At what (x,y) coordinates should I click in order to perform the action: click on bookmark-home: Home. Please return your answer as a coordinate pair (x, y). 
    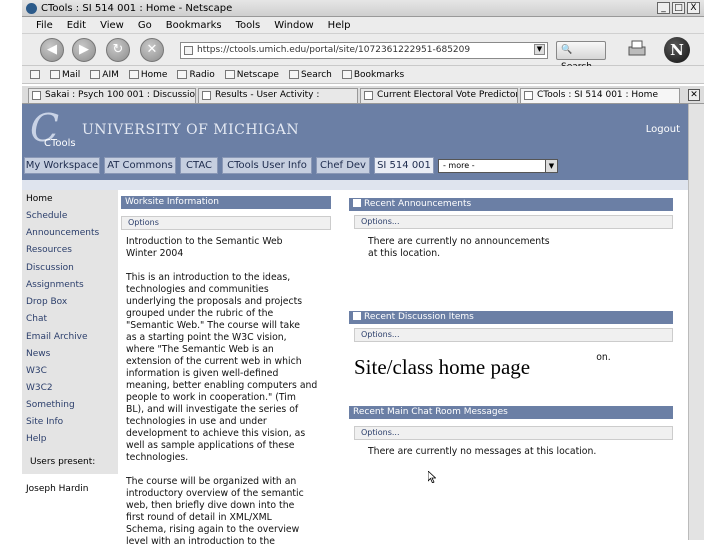
    Looking at the image, I should click on (151, 75).